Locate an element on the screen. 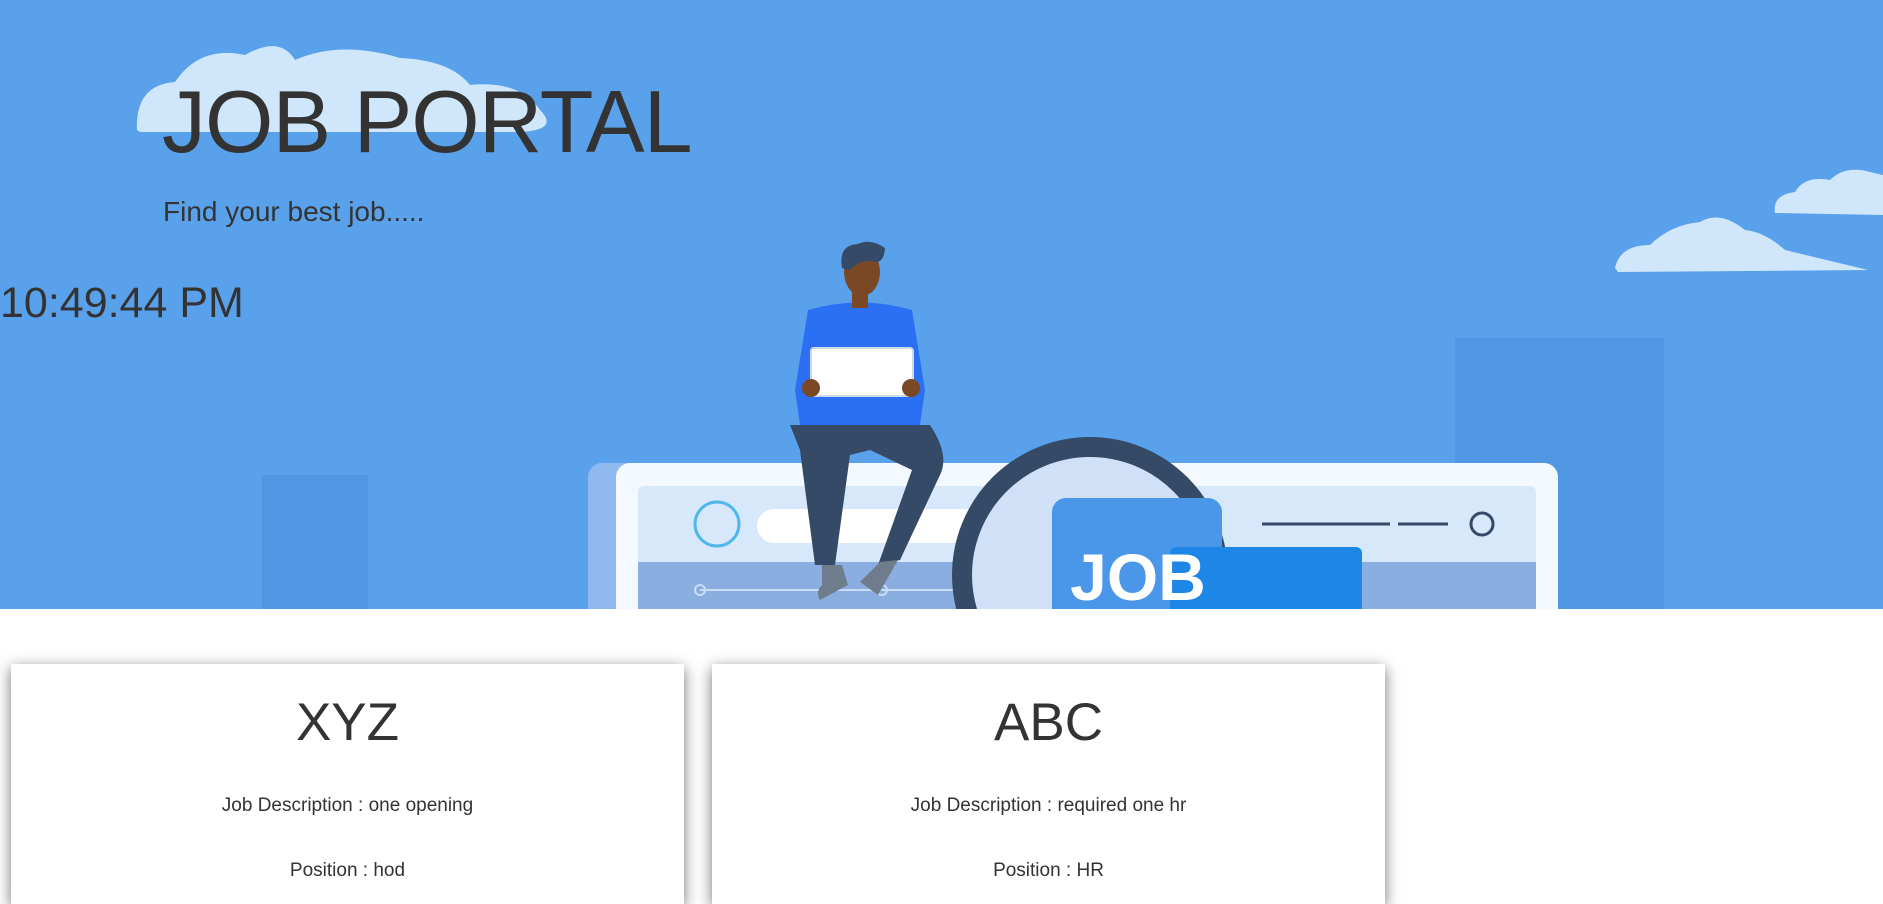  clock-display: 10:49:44 PM is located at coordinates (122, 303).